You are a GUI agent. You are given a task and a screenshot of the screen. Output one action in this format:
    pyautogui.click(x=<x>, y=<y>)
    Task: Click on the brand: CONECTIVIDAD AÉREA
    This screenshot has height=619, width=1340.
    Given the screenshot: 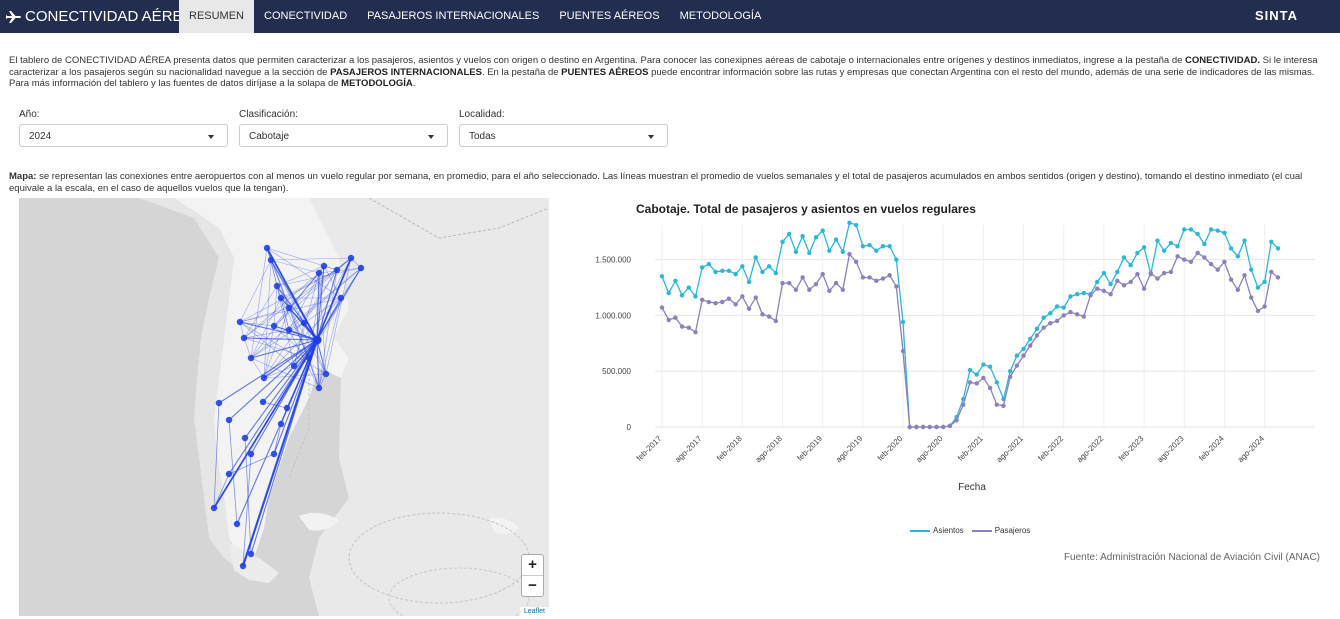 What is the action you would take?
    pyautogui.click(x=99, y=16)
    